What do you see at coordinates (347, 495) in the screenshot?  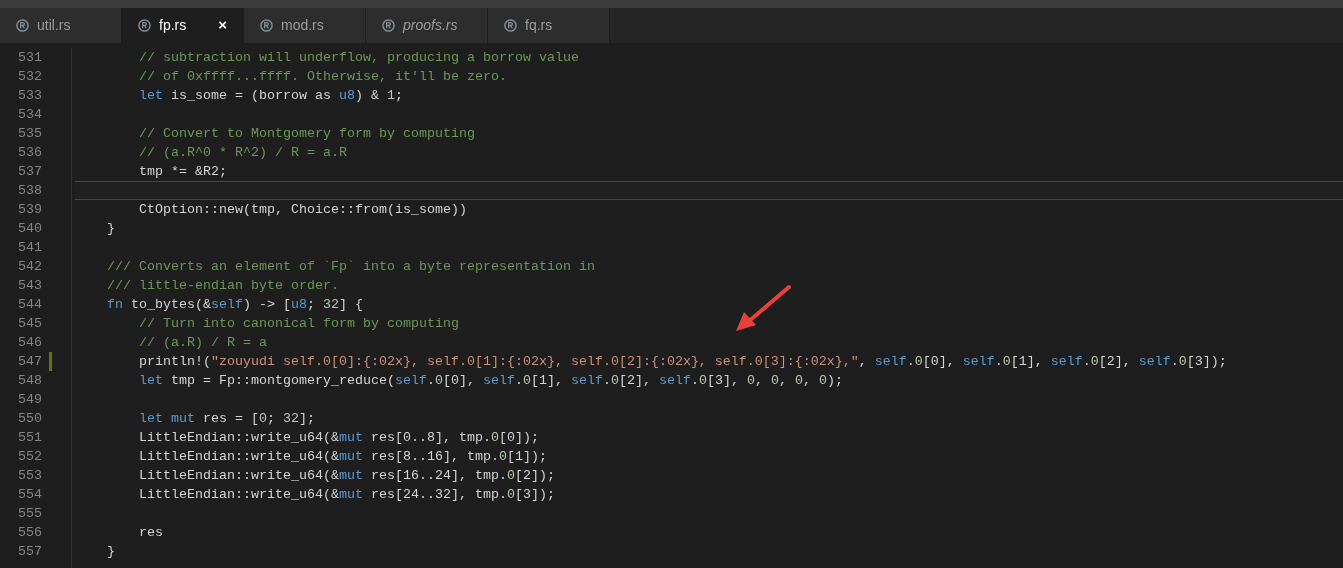 I see `code-line: LittleEndian::write_u64(&mut res[24..32], tmp.0[3]);` at bounding box center [347, 495].